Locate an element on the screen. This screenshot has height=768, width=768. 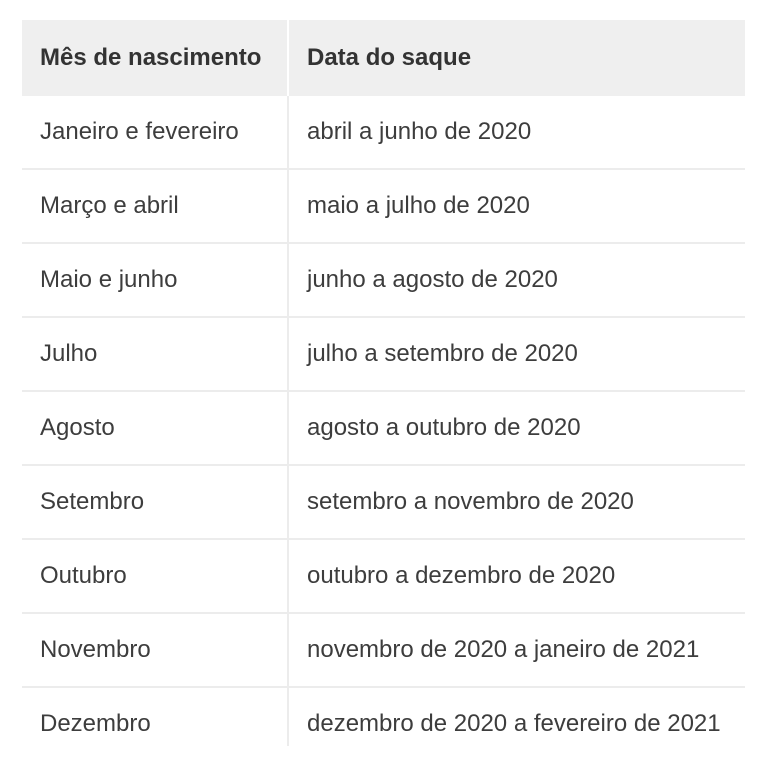
birth-month-cell: Agosto is located at coordinates (155, 428).